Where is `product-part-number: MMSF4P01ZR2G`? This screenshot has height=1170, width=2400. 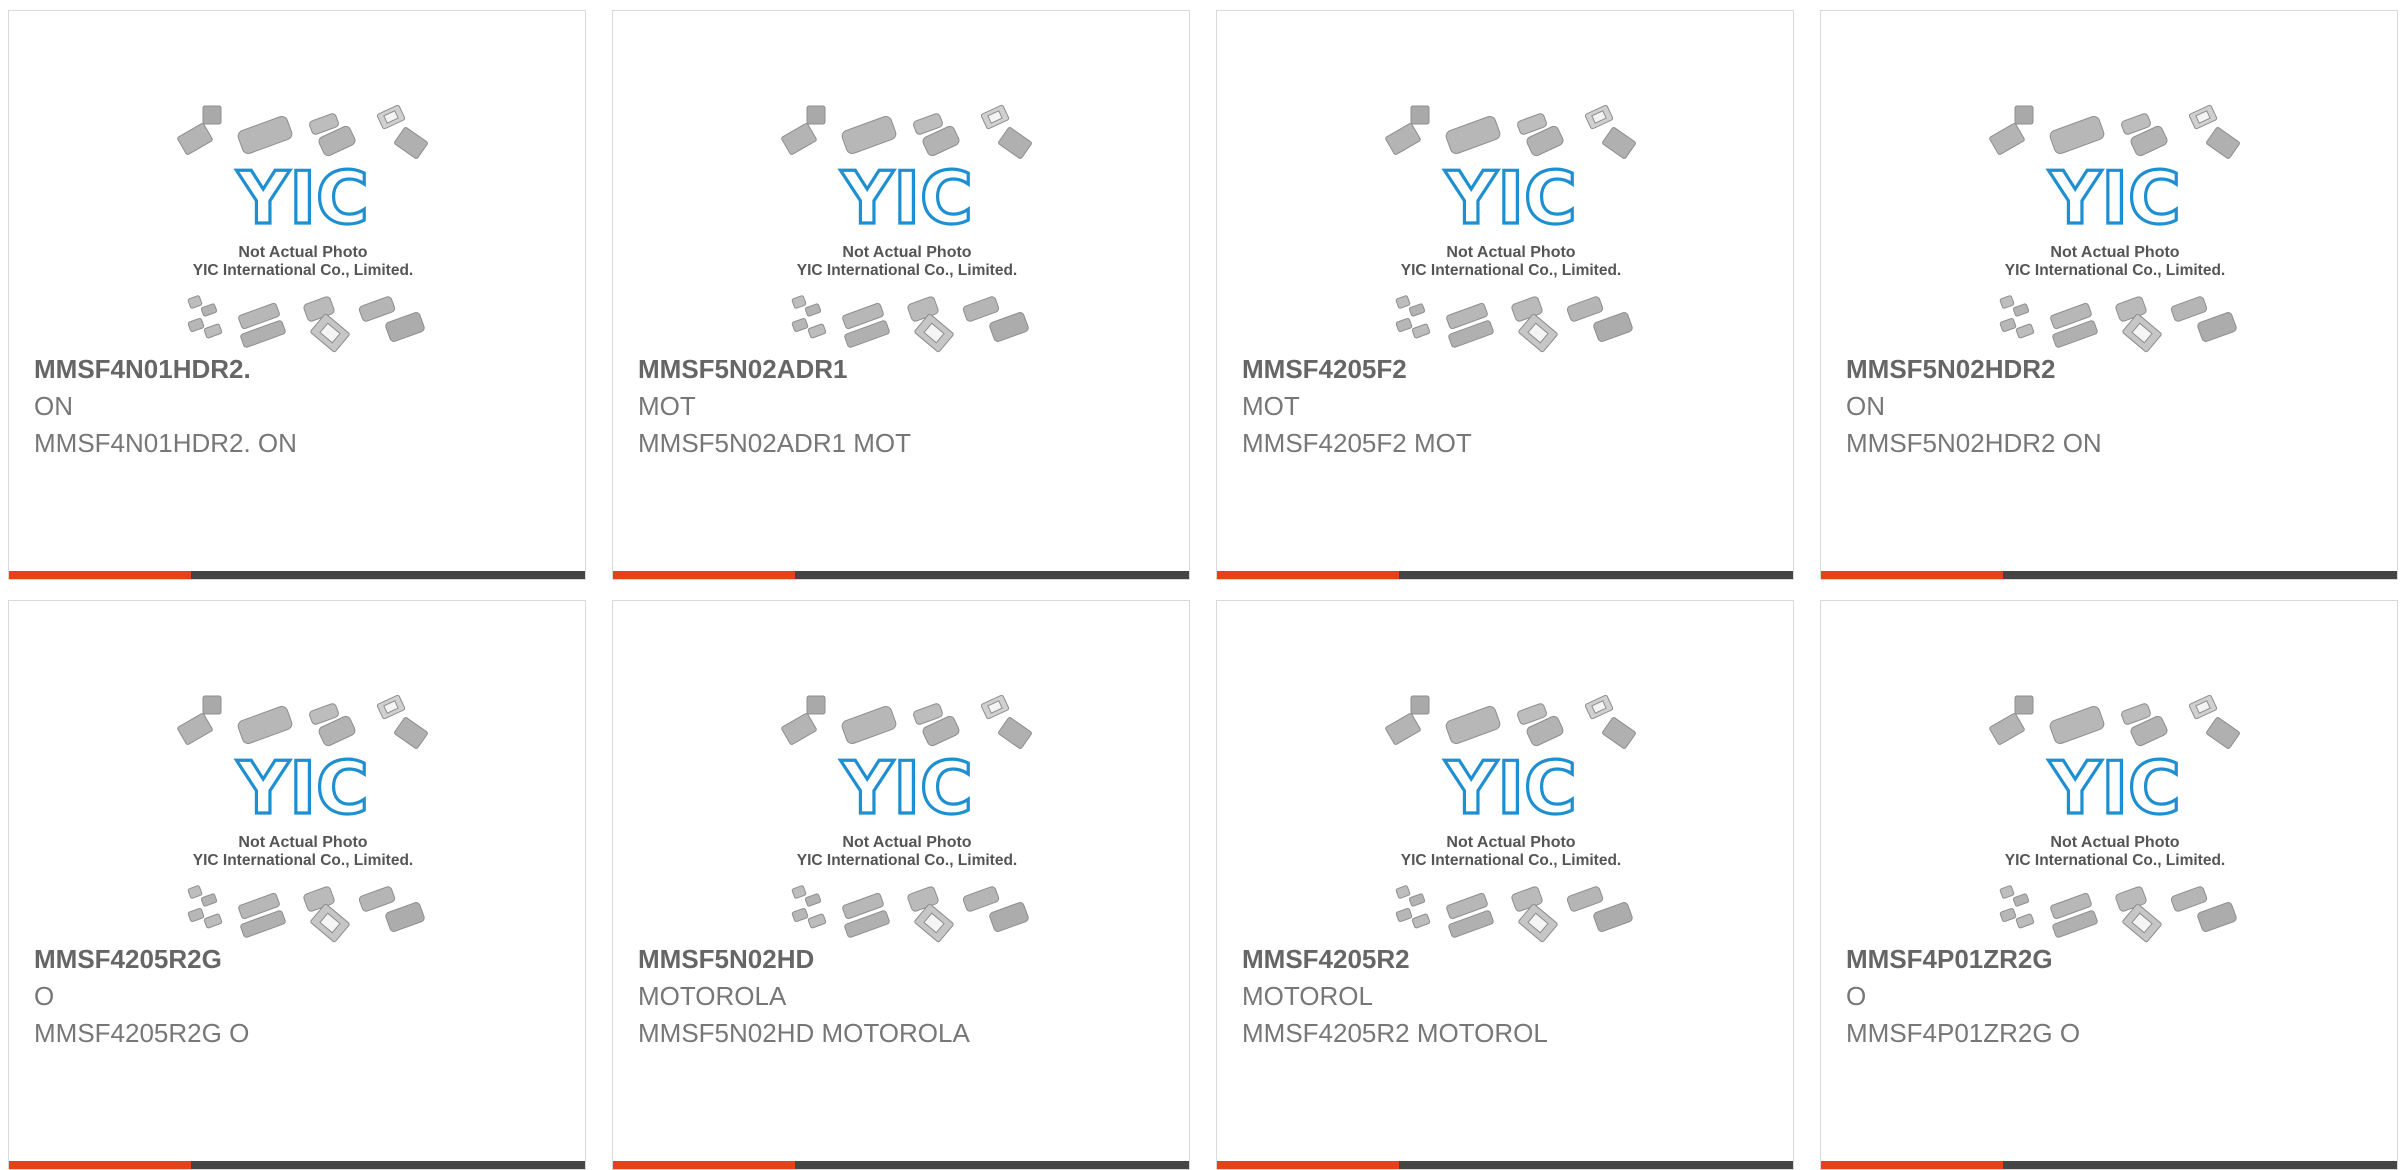
product-part-number: MMSF4P01ZR2G is located at coordinates (1949, 959).